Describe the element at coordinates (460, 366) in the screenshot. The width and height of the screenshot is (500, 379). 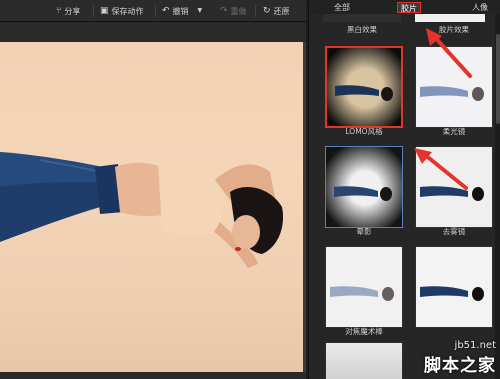
I see `watermark-name: 脚本之家` at that location.